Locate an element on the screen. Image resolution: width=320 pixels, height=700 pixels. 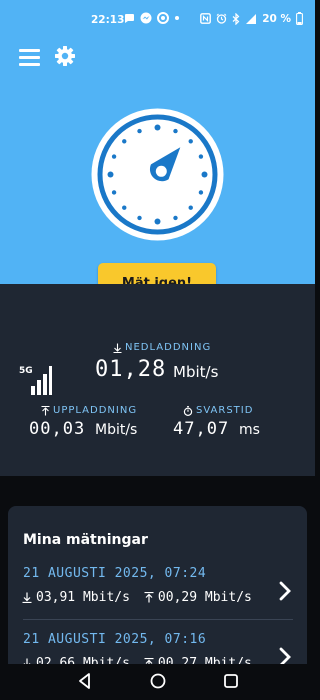
dot-icon is located at coordinates (177, 18).